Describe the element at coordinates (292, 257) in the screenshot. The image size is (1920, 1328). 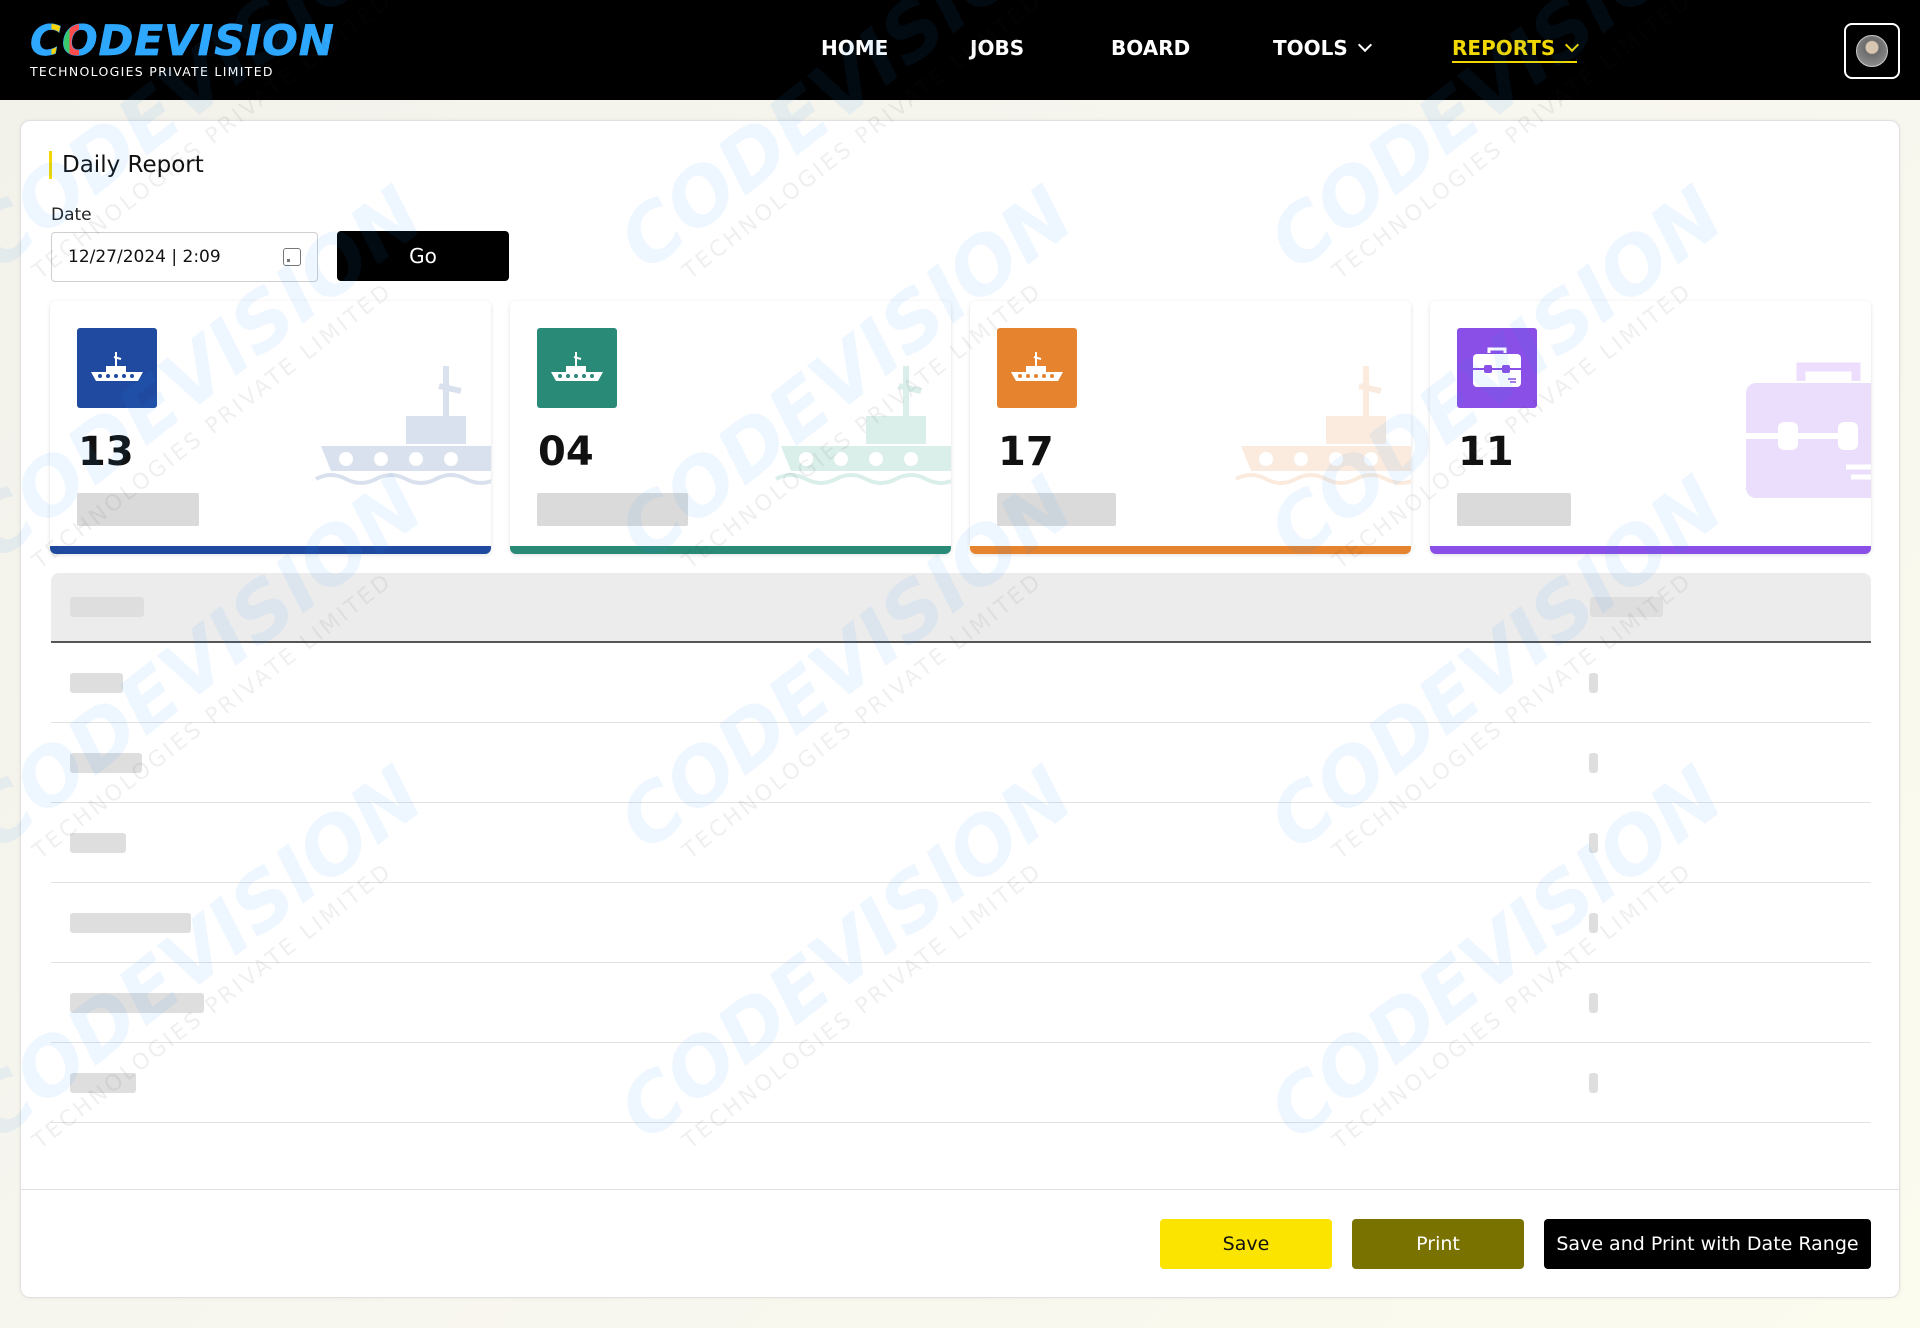
I see `calendar-icon` at that location.